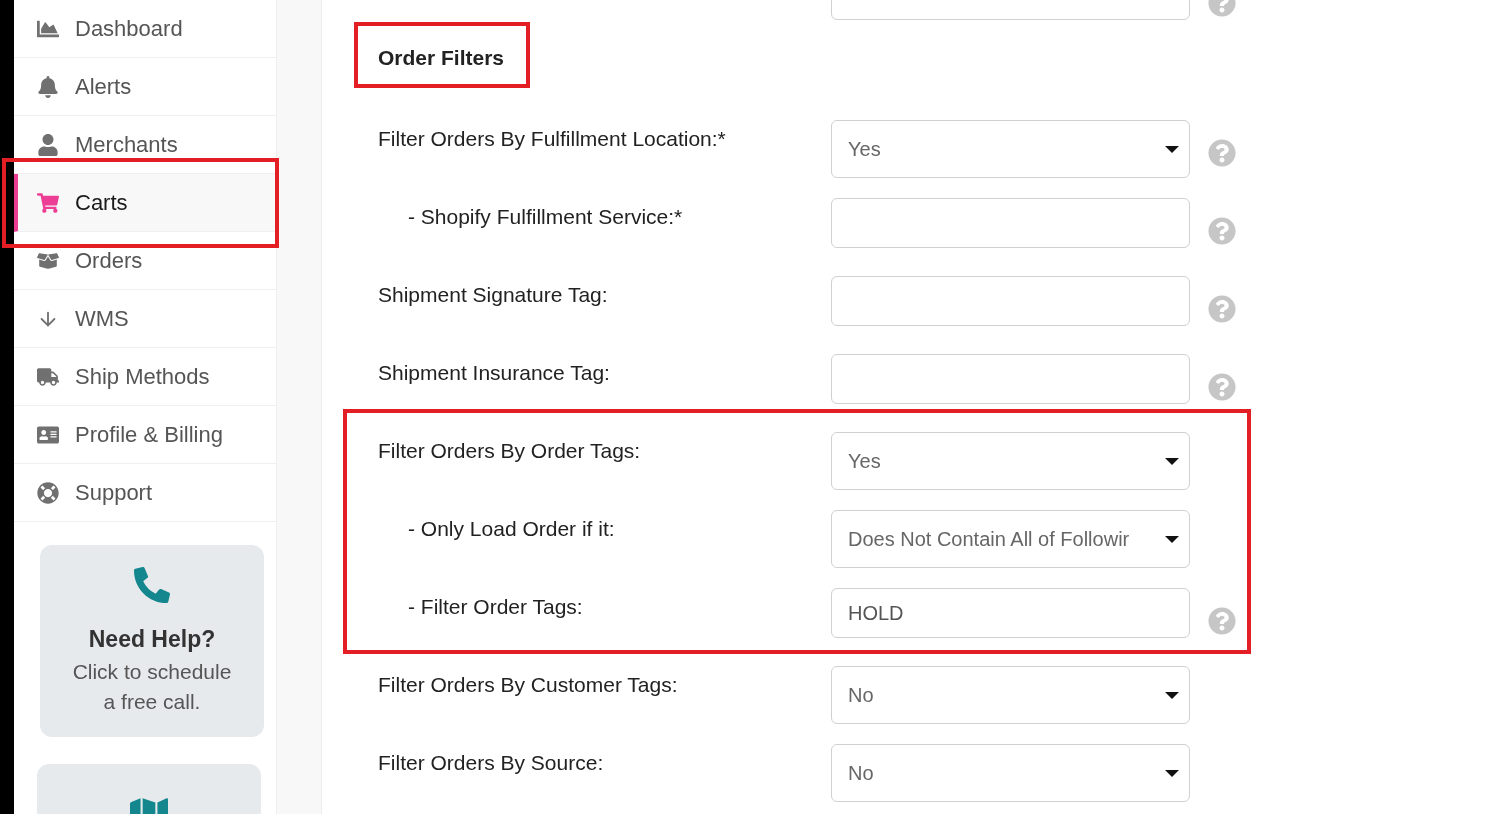 Image resolution: width=1487 pixels, height=814 pixels. I want to click on select-field: Does Not Contain All of Followir, so click(1010, 539).